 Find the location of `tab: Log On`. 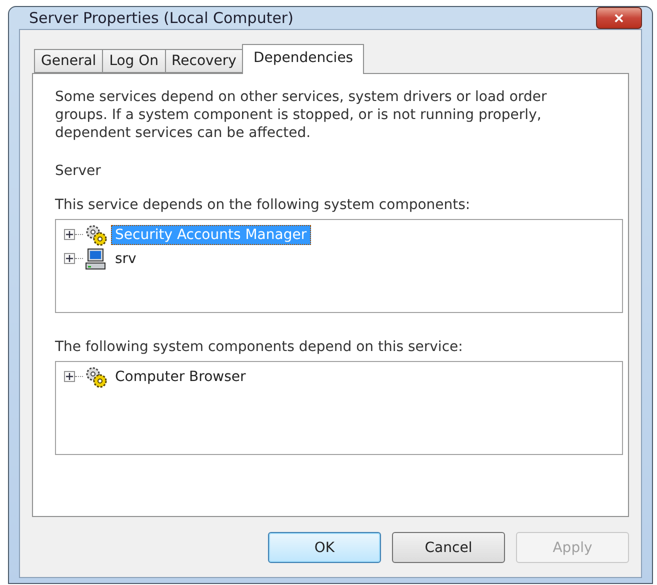

tab: Log On is located at coordinates (134, 61).